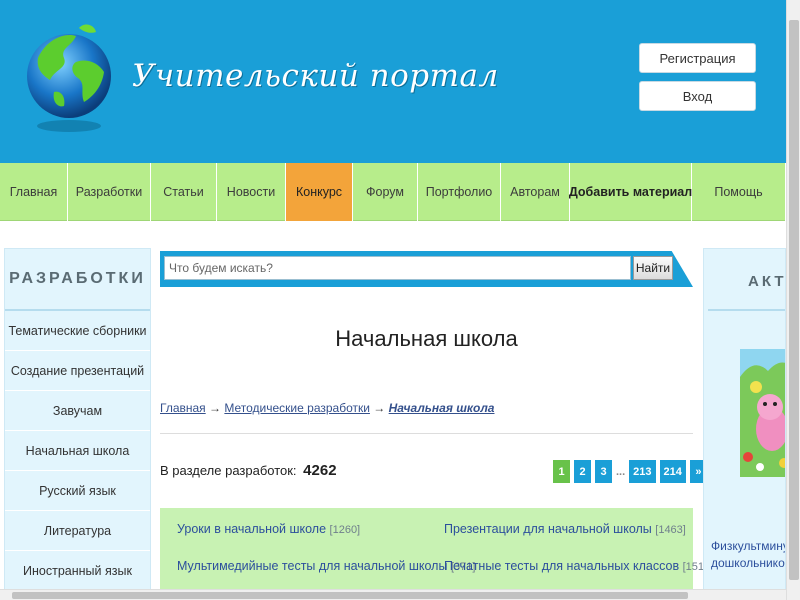 This screenshot has height=600, width=800. Describe the element at coordinates (77, 411) in the screenshot. I see `sidebar-item-head-teachers: Завучам` at that location.